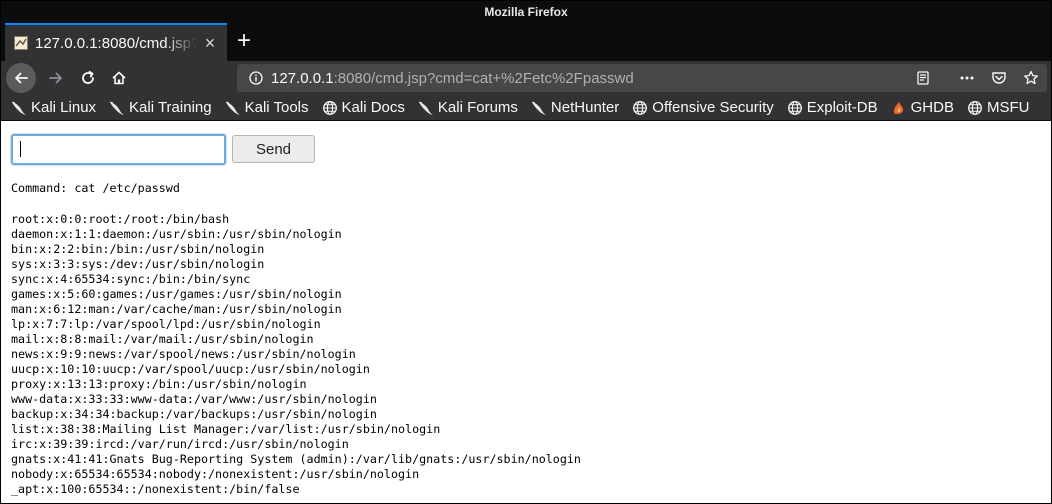 The image size is (1052, 504). I want to click on bookmark-label: Kali Training, so click(170, 107).